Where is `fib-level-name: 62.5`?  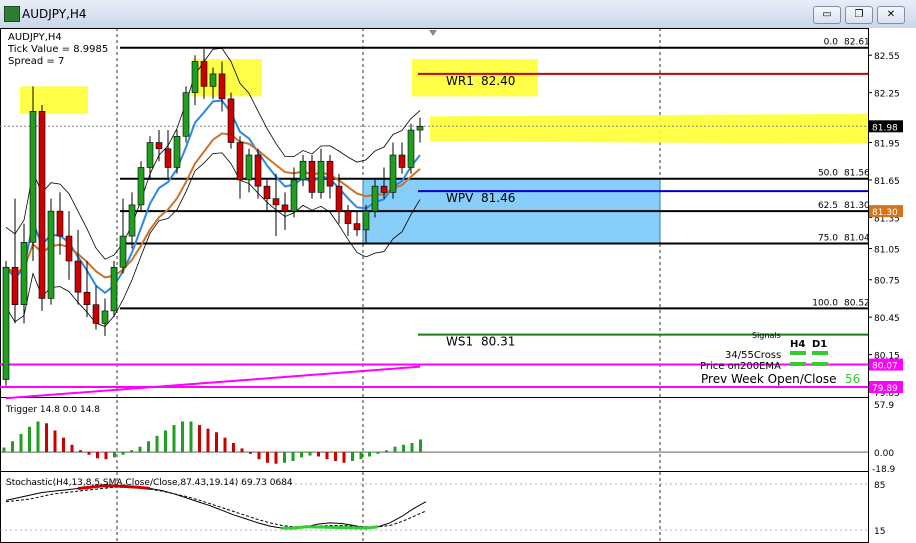
fib-level-name: 62.5 is located at coordinates (828, 206).